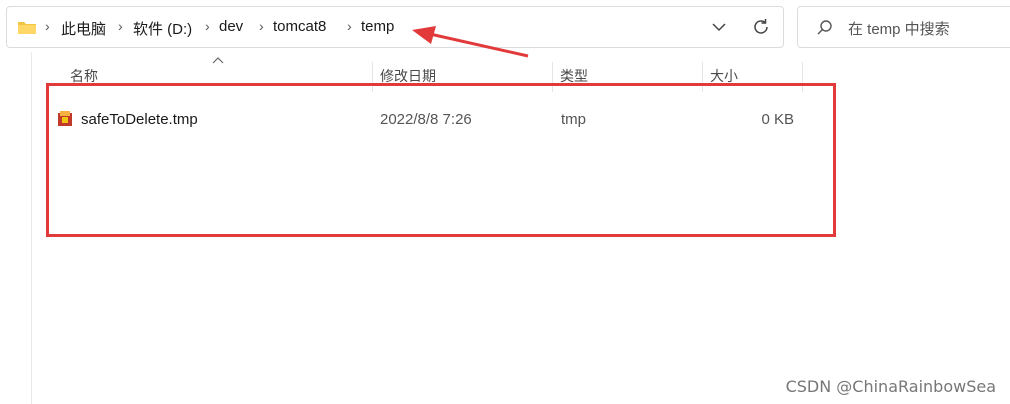  I want to click on nav-pane-divider, so click(31, 228).